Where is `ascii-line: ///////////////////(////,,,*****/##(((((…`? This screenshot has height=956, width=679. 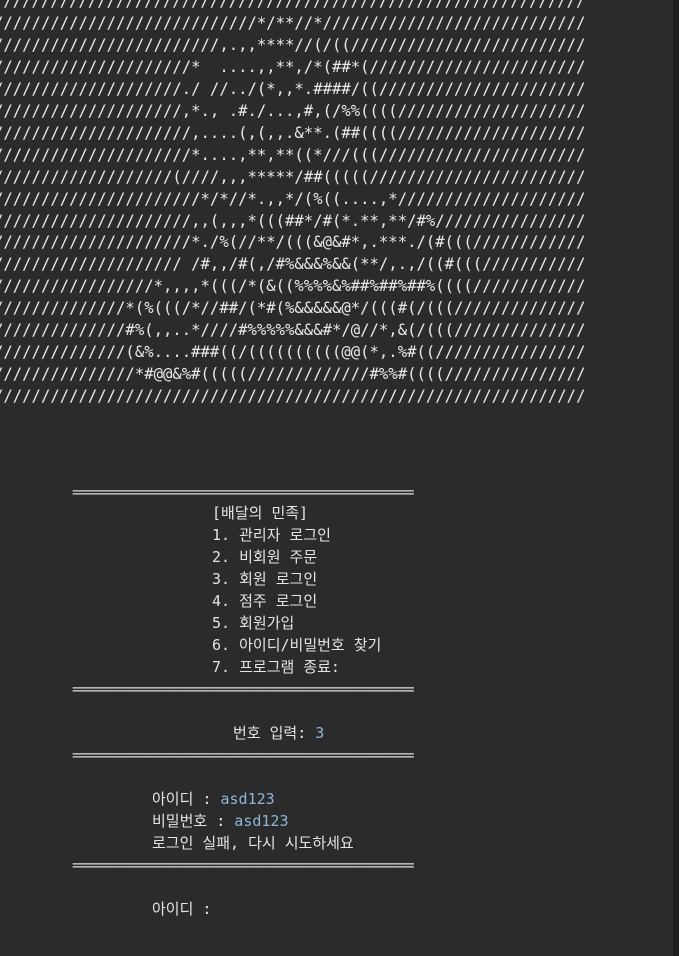
ascii-line: ///////////////////(////,,,*****/##(((((… is located at coordinates (293, 176).